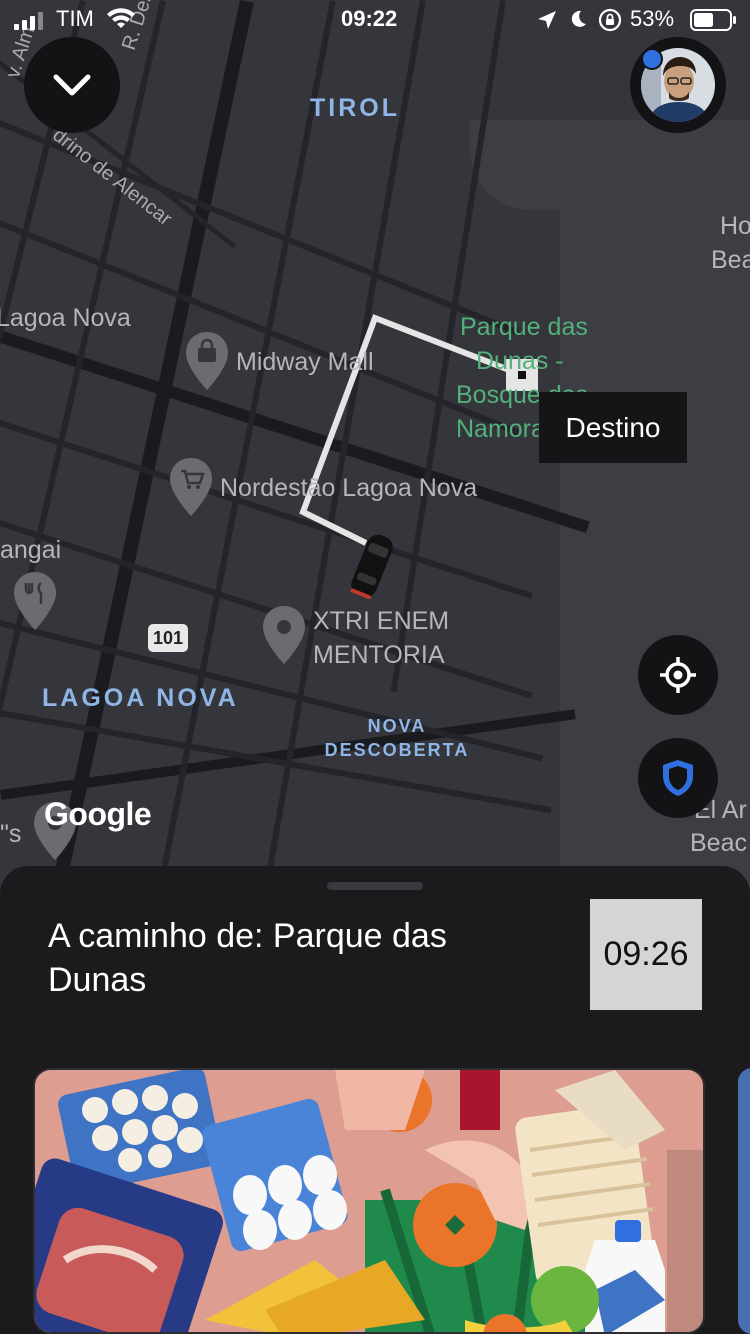 The image size is (750, 1334). What do you see at coordinates (369, 18) in the screenshot?
I see `clock: 09:22` at bounding box center [369, 18].